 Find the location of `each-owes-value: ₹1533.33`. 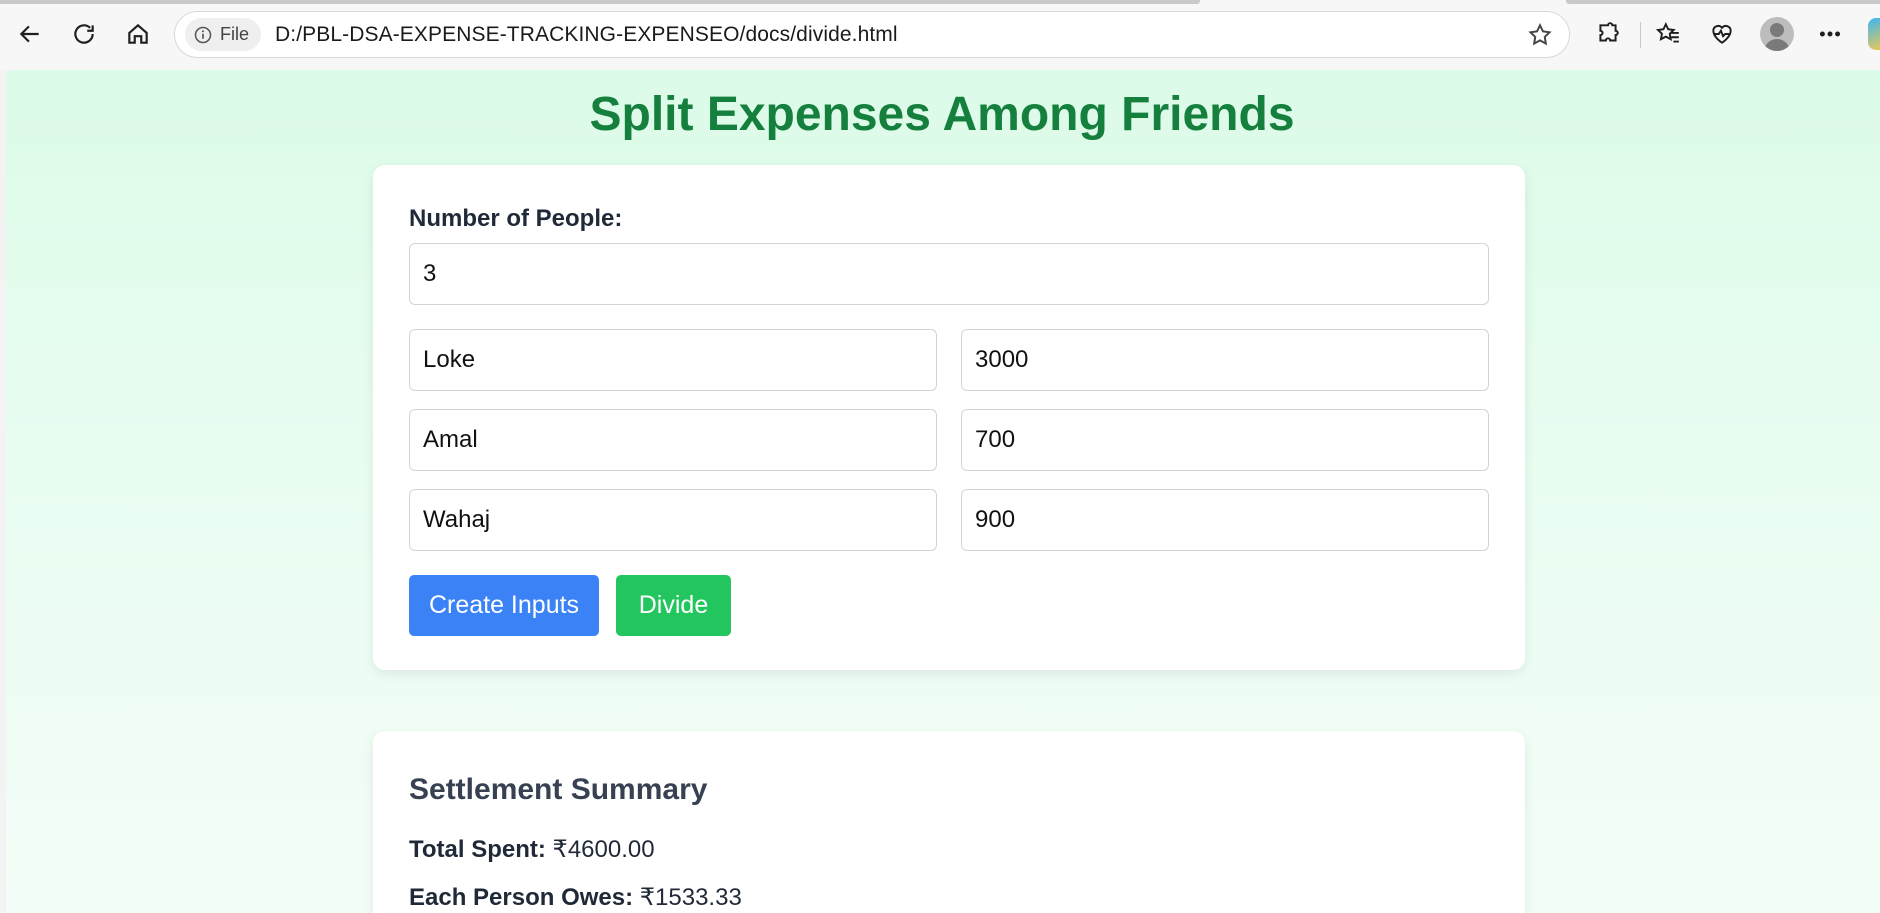

each-owes-value: ₹1533.33 is located at coordinates (690, 897).